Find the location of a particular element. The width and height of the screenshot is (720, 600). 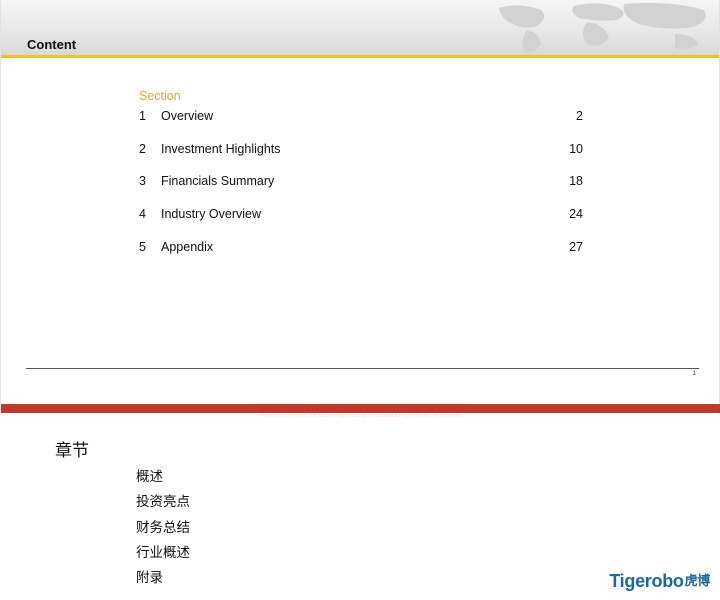

toc-page: 2 is located at coordinates (579, 116).